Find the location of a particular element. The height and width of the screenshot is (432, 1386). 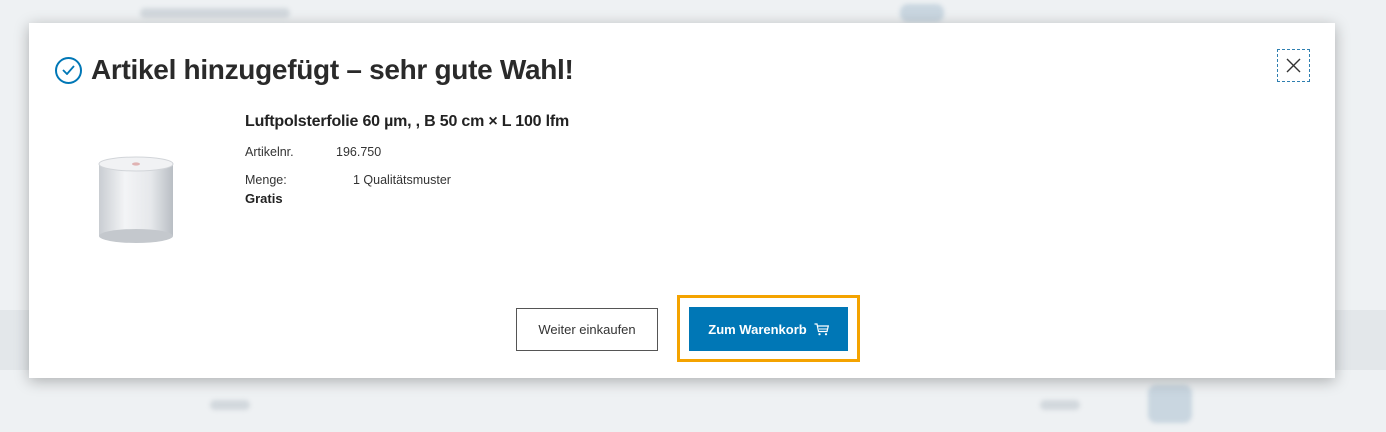

close-icon is located at coordinates (1293, 65).